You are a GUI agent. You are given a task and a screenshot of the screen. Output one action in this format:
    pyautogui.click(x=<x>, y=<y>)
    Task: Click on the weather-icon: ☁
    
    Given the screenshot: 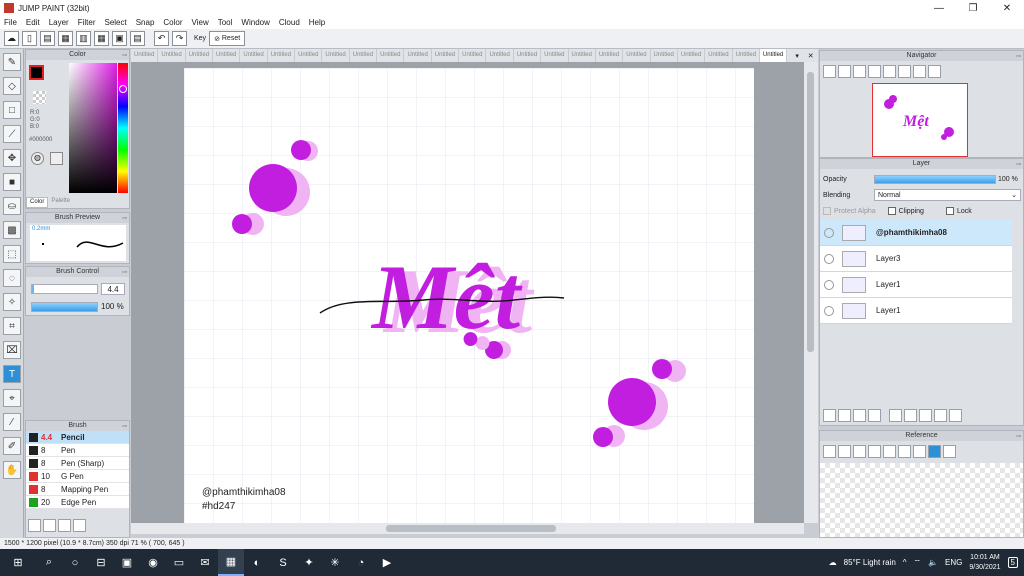 What is the action you would take?
    pyautogui.click(x=833, y=562)
    